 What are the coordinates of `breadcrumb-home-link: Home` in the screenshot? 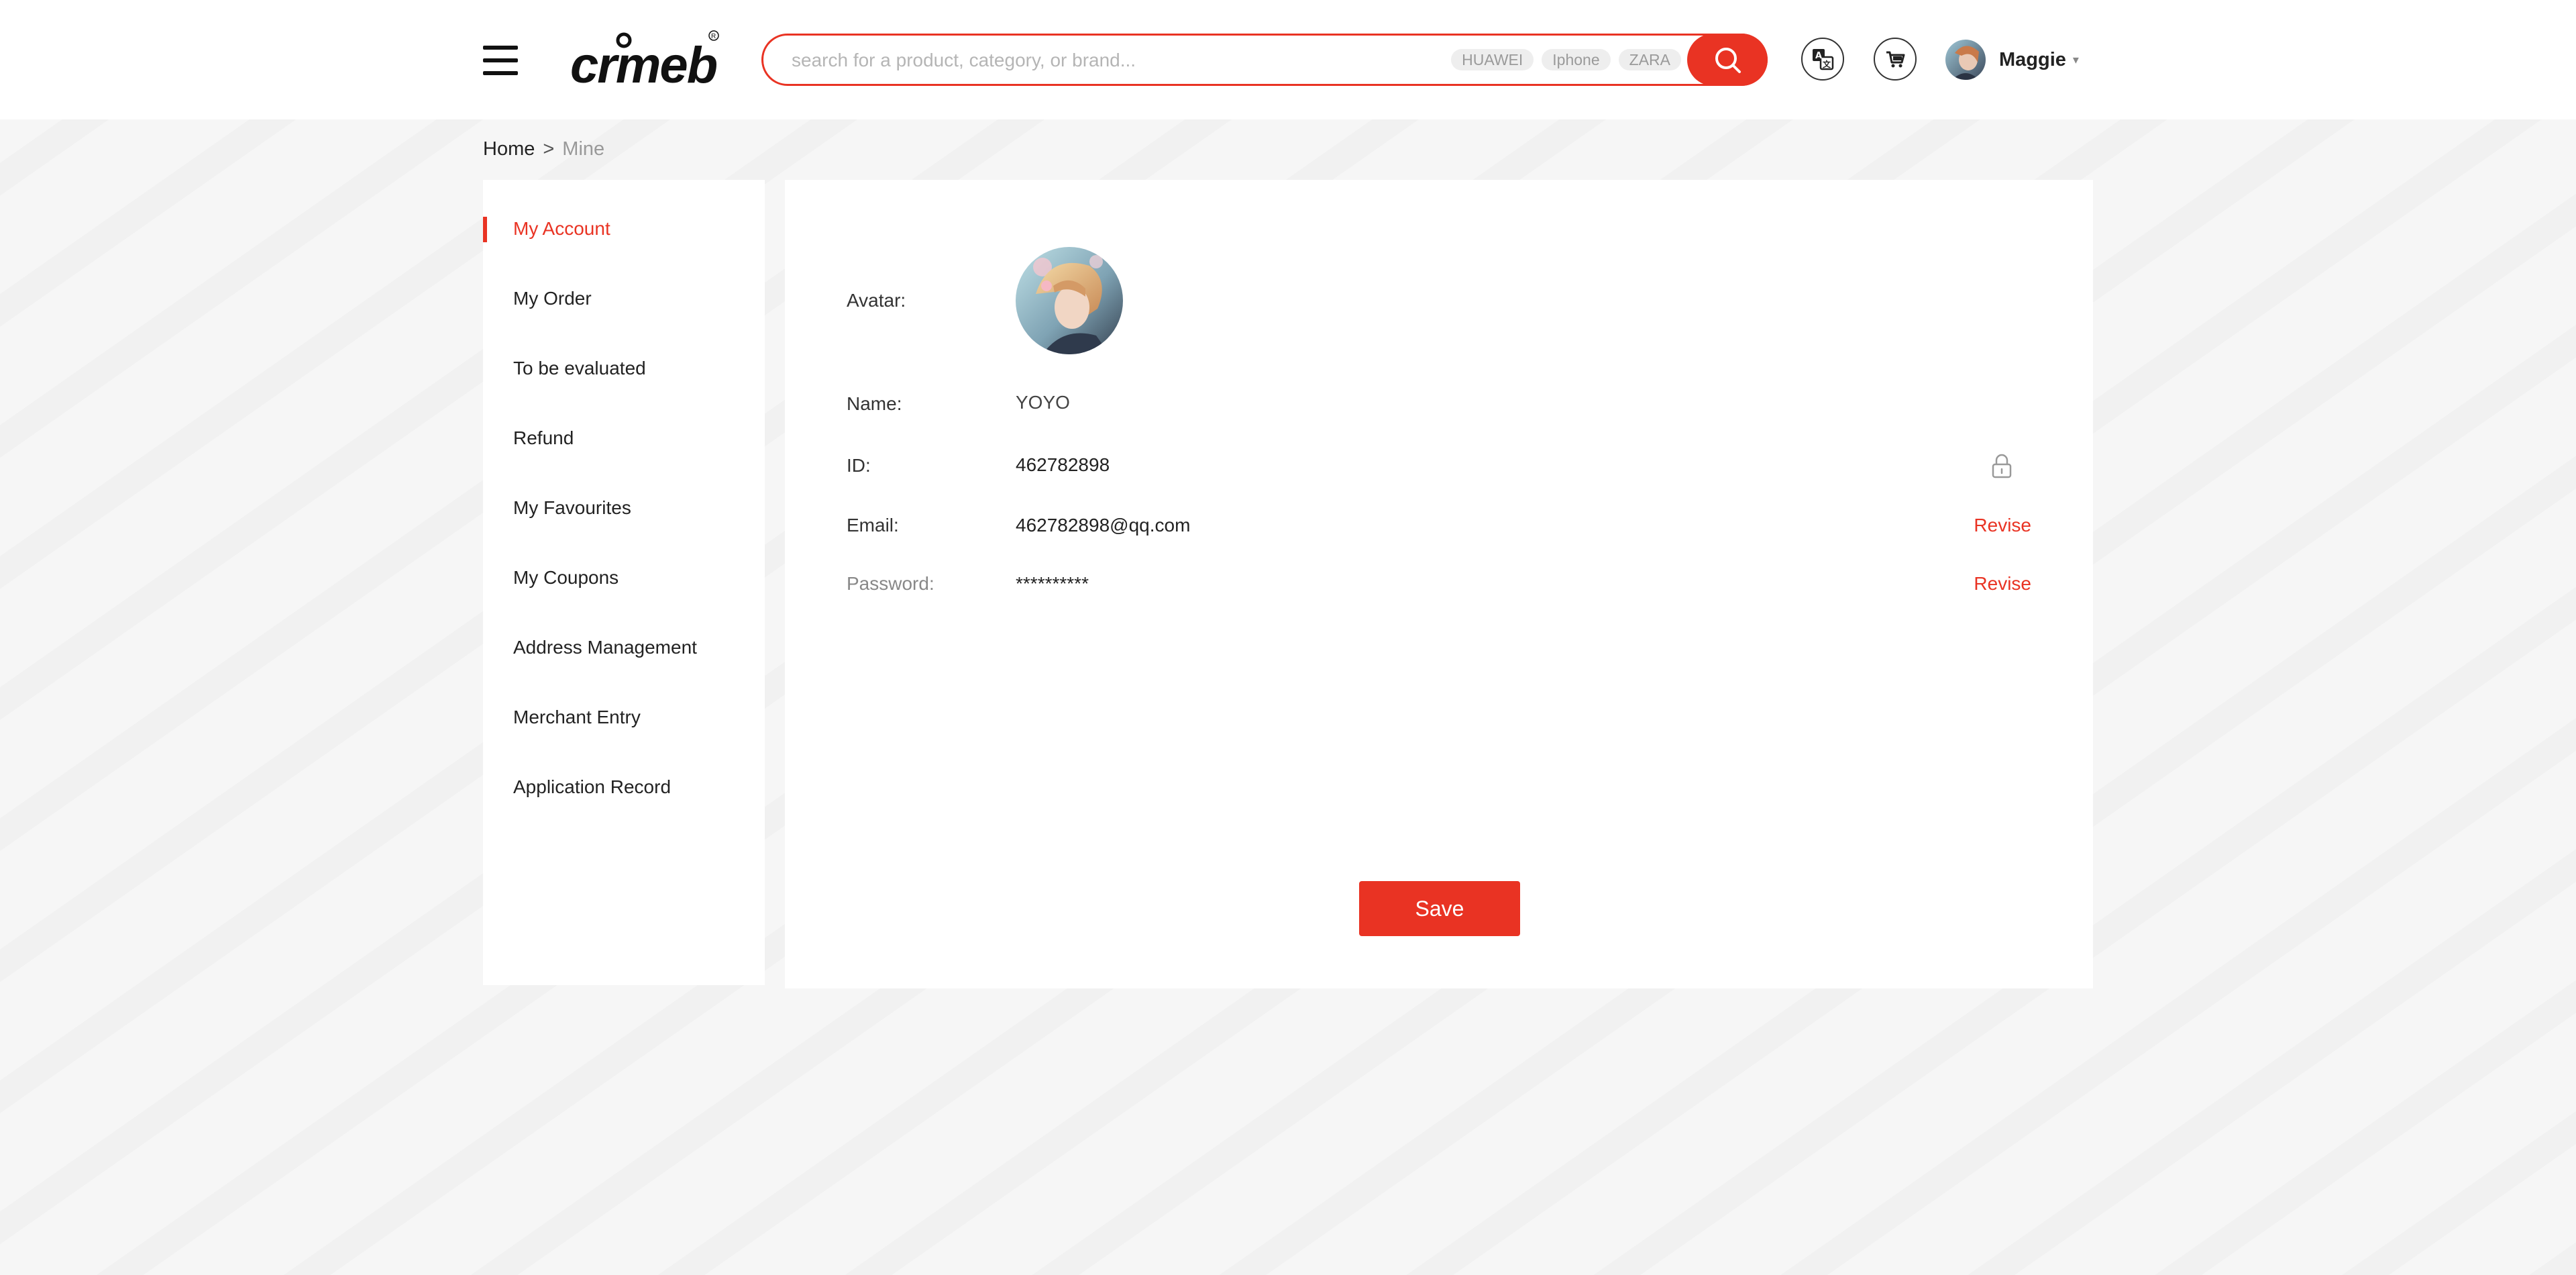 It's located at (509, 149).